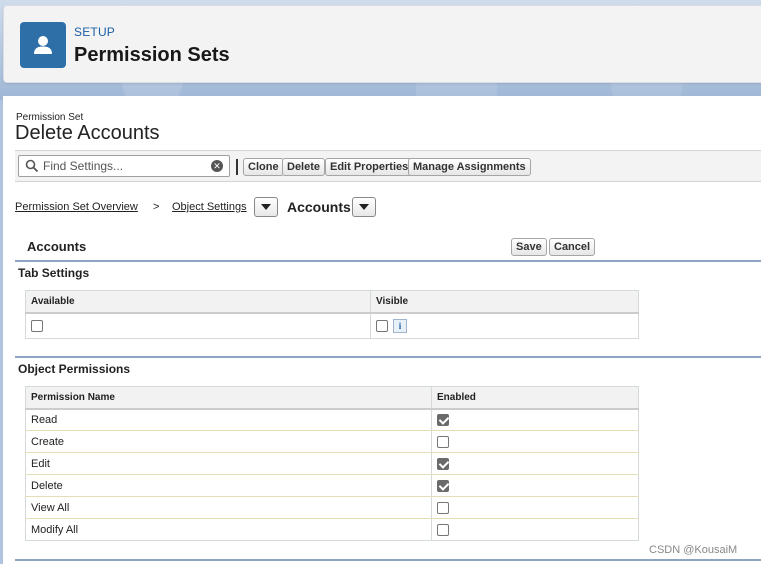 Image resolution: width=761 pixels, height=564 pixels. What do you see at coordinates (572, 247) in the screenshot?
I see `cancel-button: Cancel` at bounding box center [572, 247].